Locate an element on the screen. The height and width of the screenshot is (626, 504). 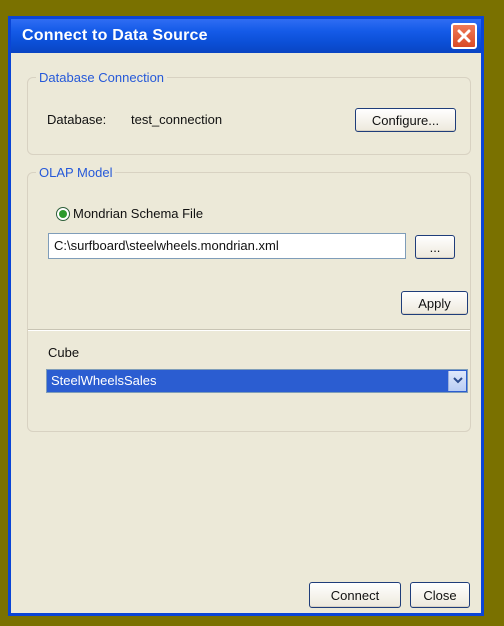
mondrian-schema-label: Mondrian Schema File is located at coordinates (138, 214).